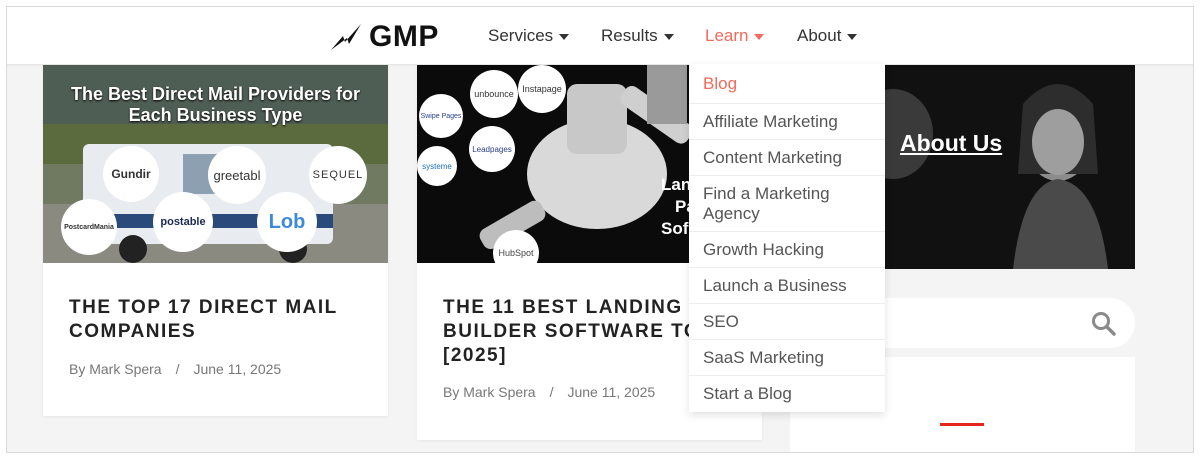 The image size is (1200, 459). What do you see at coordinates (542, 89) in the screenshot?
I see `logo-bubble: Instapage` at bounding box center [542, 89].